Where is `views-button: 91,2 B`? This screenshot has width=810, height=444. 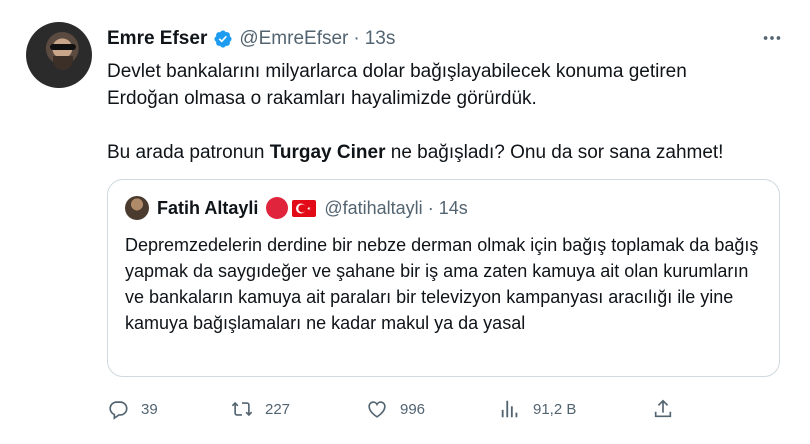 views-button: 91,2 B is located at coordinates (537, 409).